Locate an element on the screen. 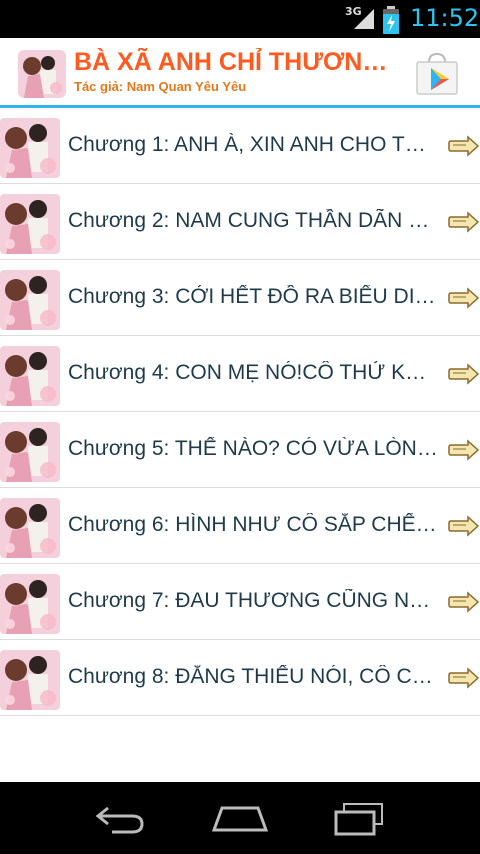 Image resolution: width=480 pixels, height=854 pixels. chapter-title: Chương 3: CỞI HẾT ĐỒ RA BIỂU DIỄN is located at coordinates (253, 296).